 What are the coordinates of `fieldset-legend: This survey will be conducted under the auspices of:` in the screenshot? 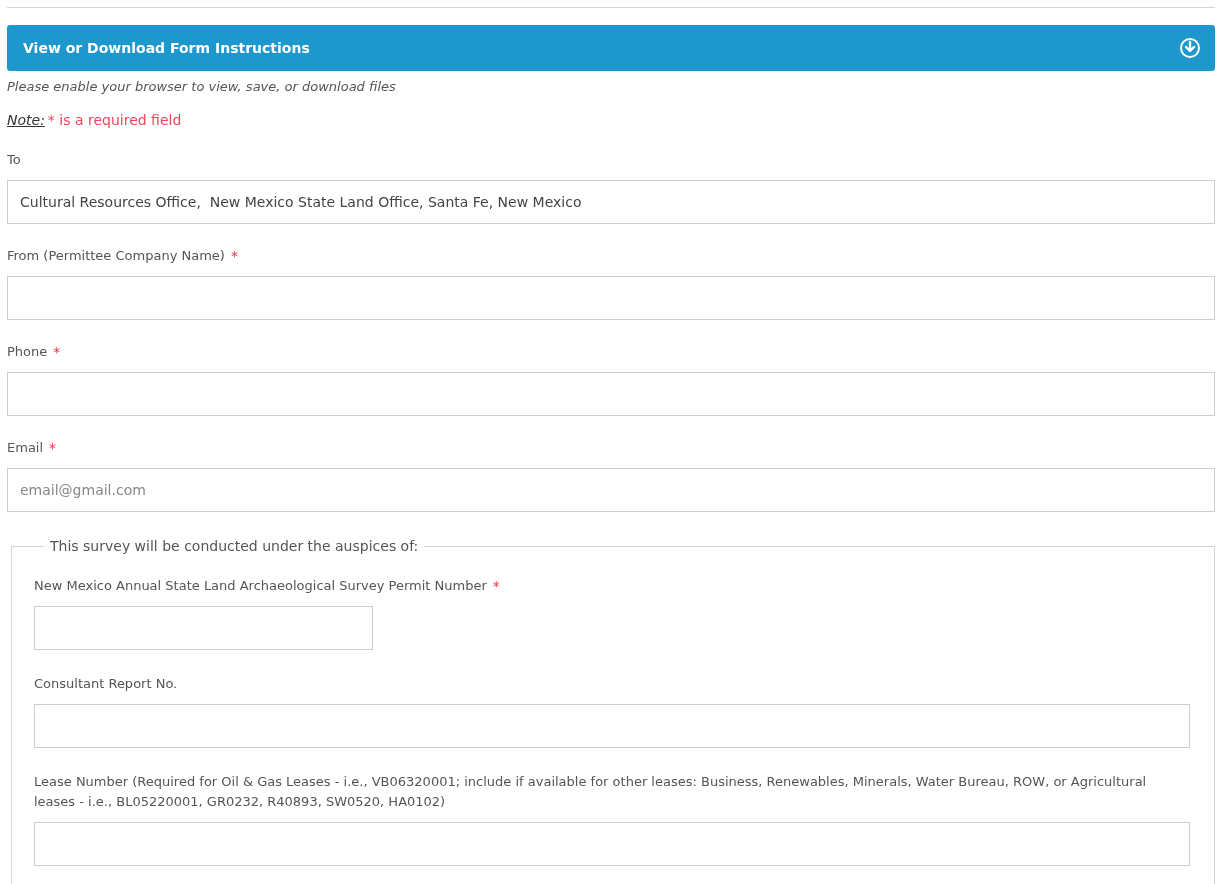 It's located at (234, 546).